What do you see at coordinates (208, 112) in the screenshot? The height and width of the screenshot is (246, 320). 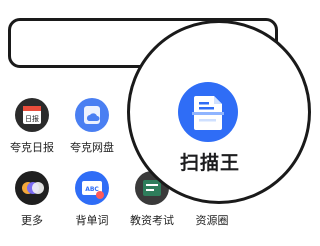 I see `scanner-icon` at bounding box center [208, 112].